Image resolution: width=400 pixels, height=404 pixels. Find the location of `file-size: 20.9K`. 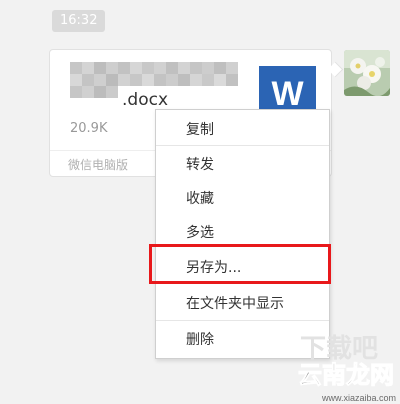

file-size: 20.9K is located at coordinates (89, 128).